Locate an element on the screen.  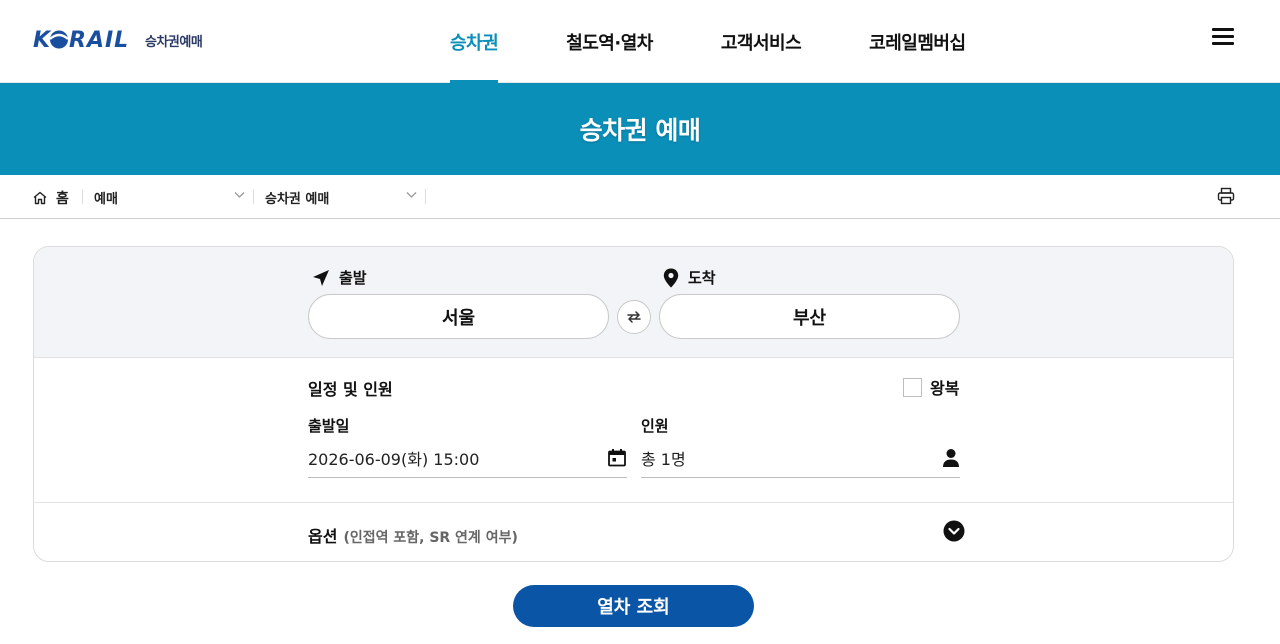
breadcrumb-level2-label: 승차권 예매 is located at coordinates (297, 199).